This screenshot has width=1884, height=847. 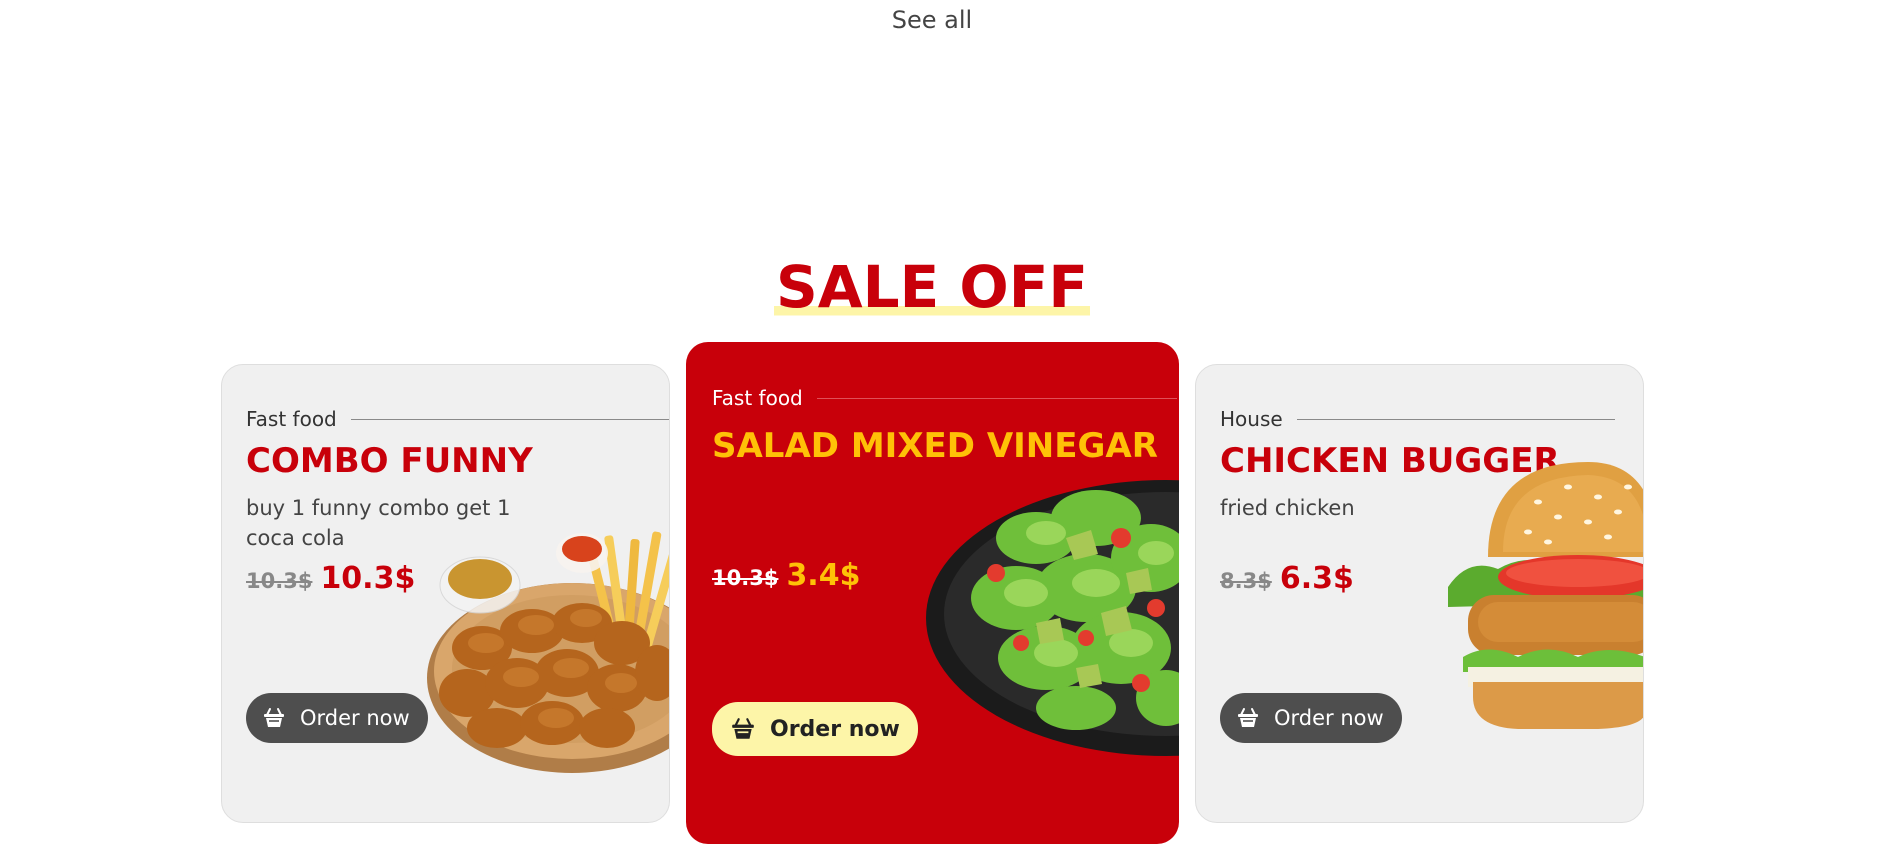 I want to click on category-label: House, so click(x=1251, y=419).